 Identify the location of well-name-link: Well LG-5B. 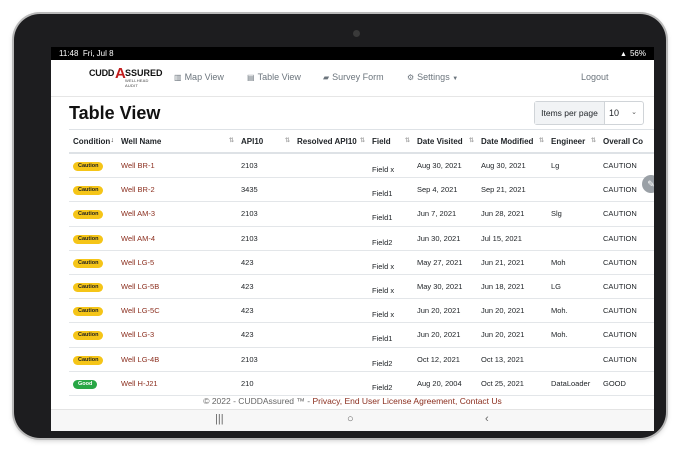
(140, 286).